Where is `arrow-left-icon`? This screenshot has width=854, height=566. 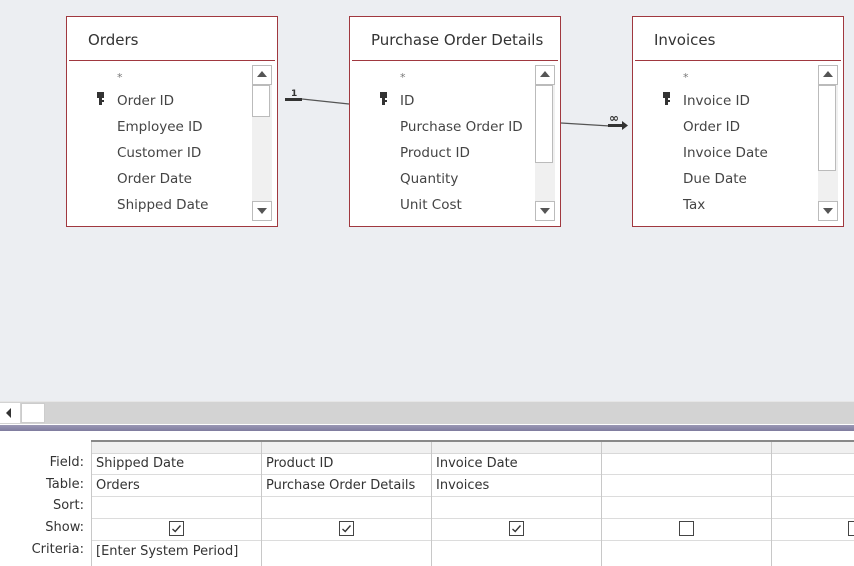
arrow-left-icon is located at coordinates (8, 413).